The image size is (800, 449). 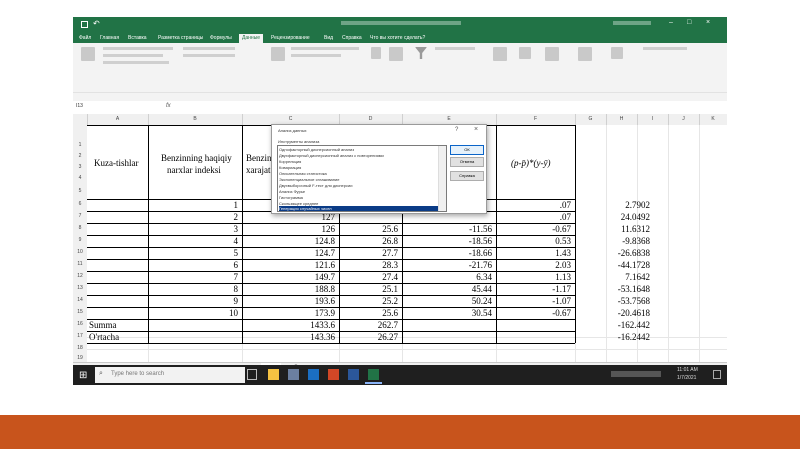 What do you see at coordinates (83, 375) in the screenshot?
I see `windows-start-icon: ⊞` at bounding box center [83, 375].